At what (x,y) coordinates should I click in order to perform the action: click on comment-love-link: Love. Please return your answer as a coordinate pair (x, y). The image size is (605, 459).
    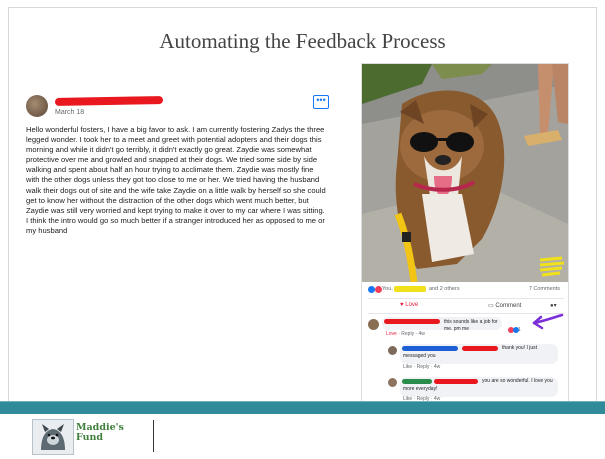
    Looking at the image, I should click on (391, 334).